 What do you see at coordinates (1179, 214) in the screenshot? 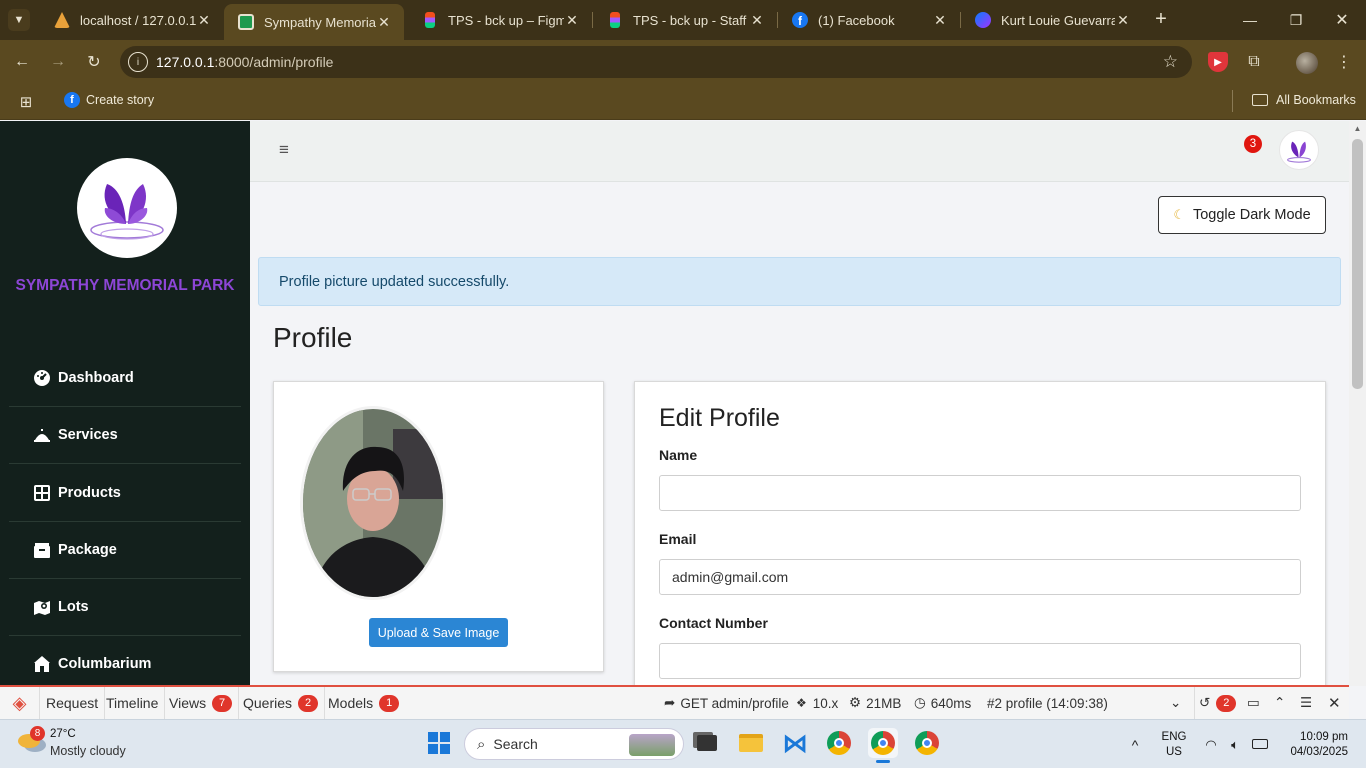
I see `moon-icon: ☾` at bounding box center [1179, 214].